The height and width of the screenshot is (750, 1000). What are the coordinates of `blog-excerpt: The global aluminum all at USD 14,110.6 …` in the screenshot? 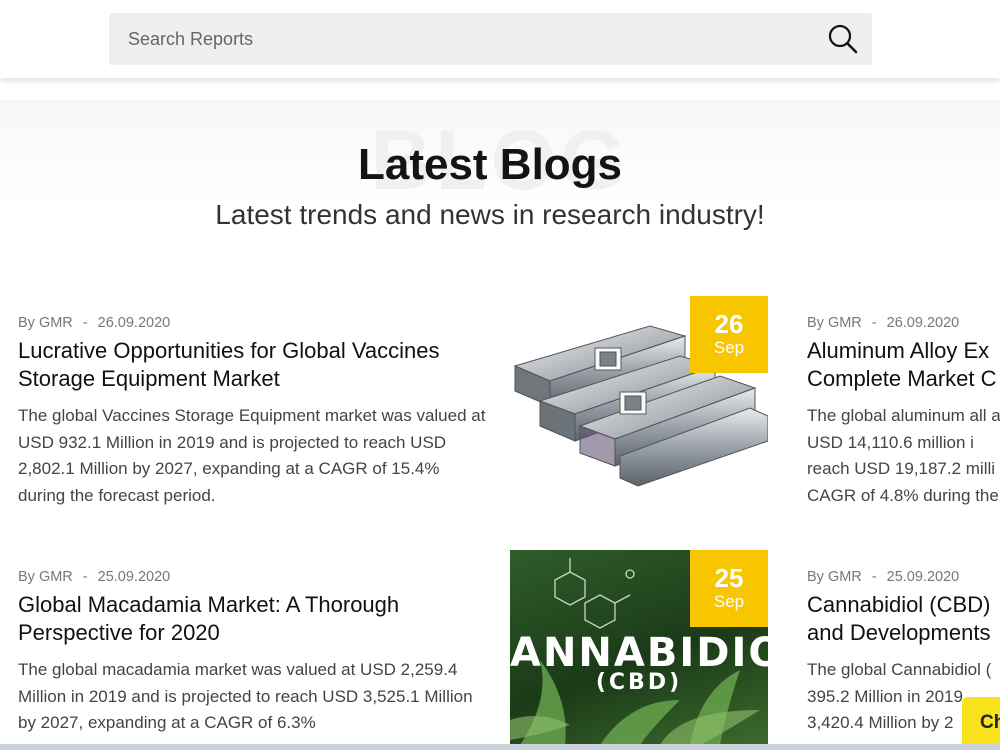 It's located at (903, 456).